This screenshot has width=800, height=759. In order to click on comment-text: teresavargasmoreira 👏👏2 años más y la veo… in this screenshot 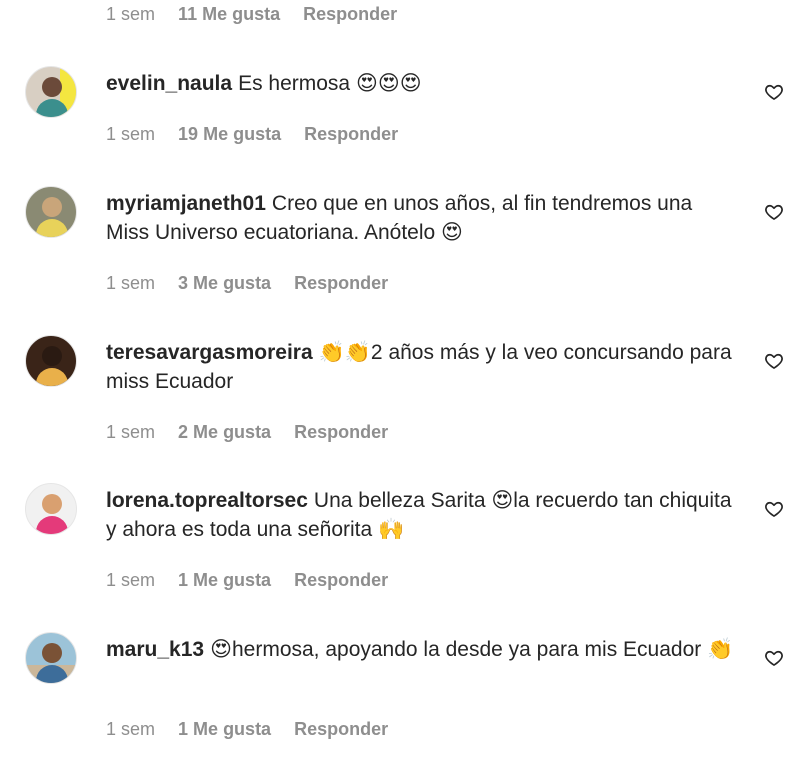, I will do `click(421, 367)`.